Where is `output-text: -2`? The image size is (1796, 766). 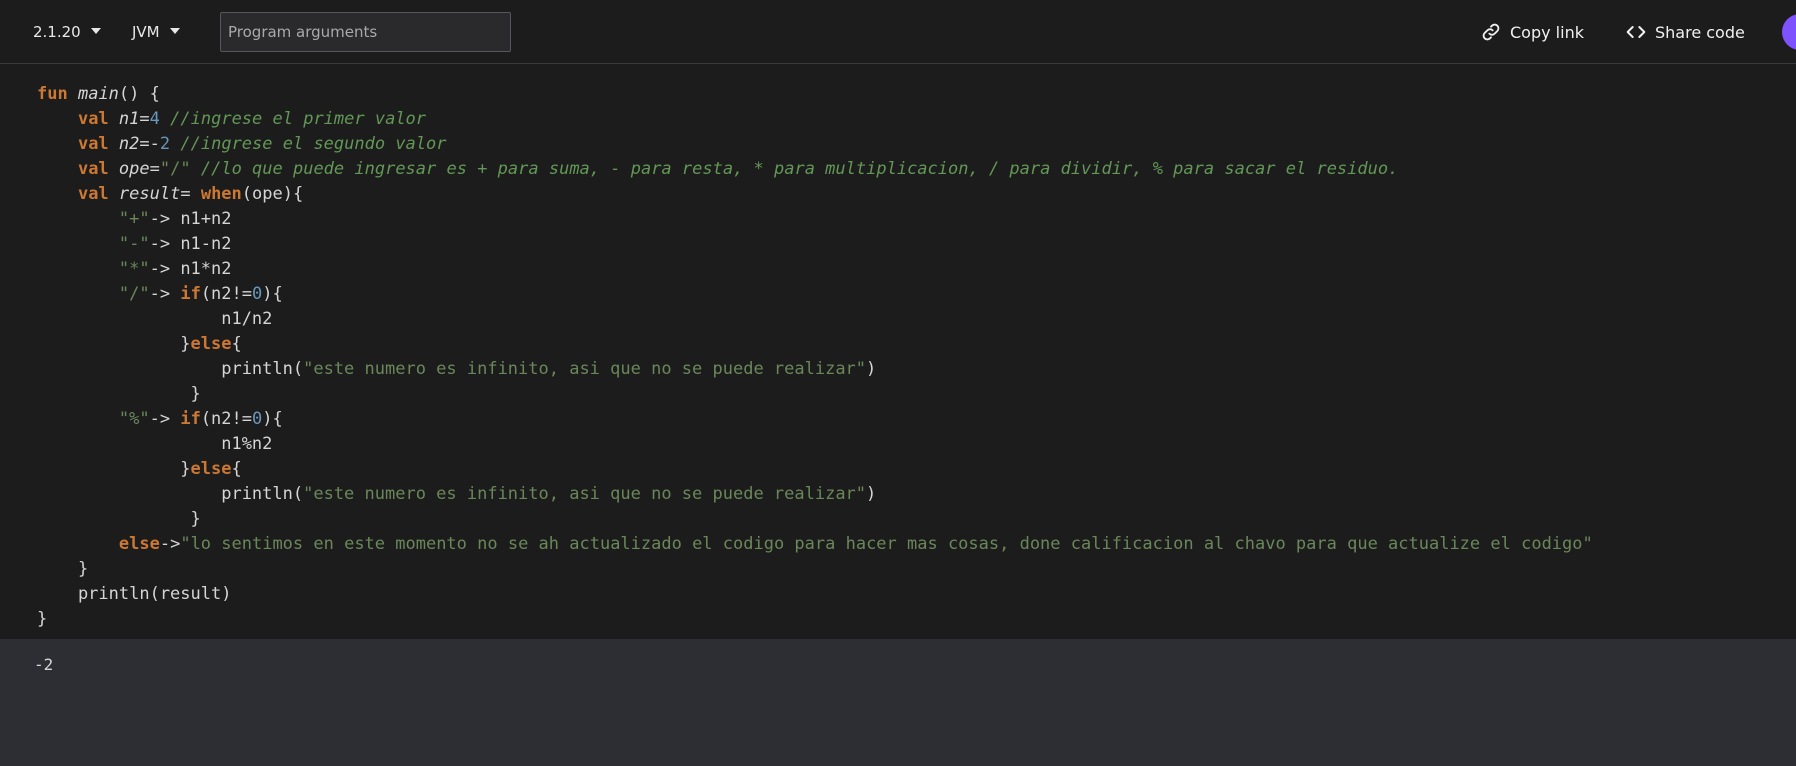 output-text: -2 is located at coordinates (44, 664).